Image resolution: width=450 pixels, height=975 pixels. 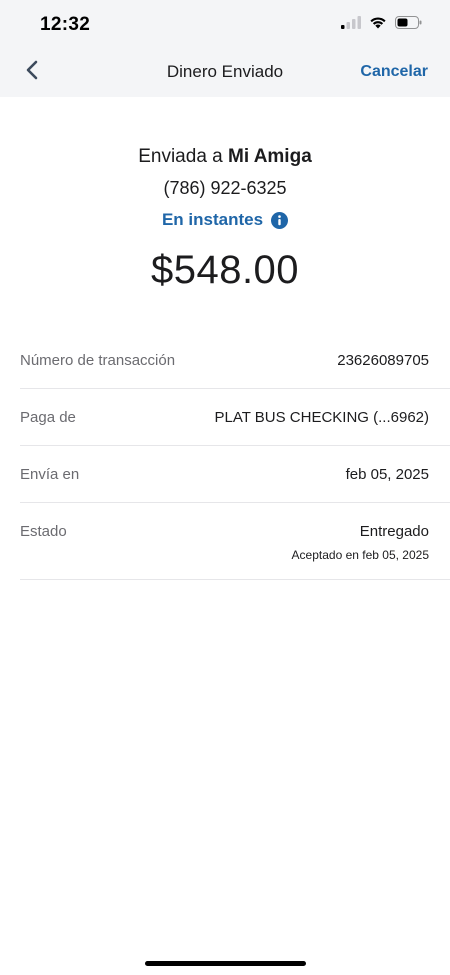 I want to click on detail-label: Envía en, so click(x=50, y=474).